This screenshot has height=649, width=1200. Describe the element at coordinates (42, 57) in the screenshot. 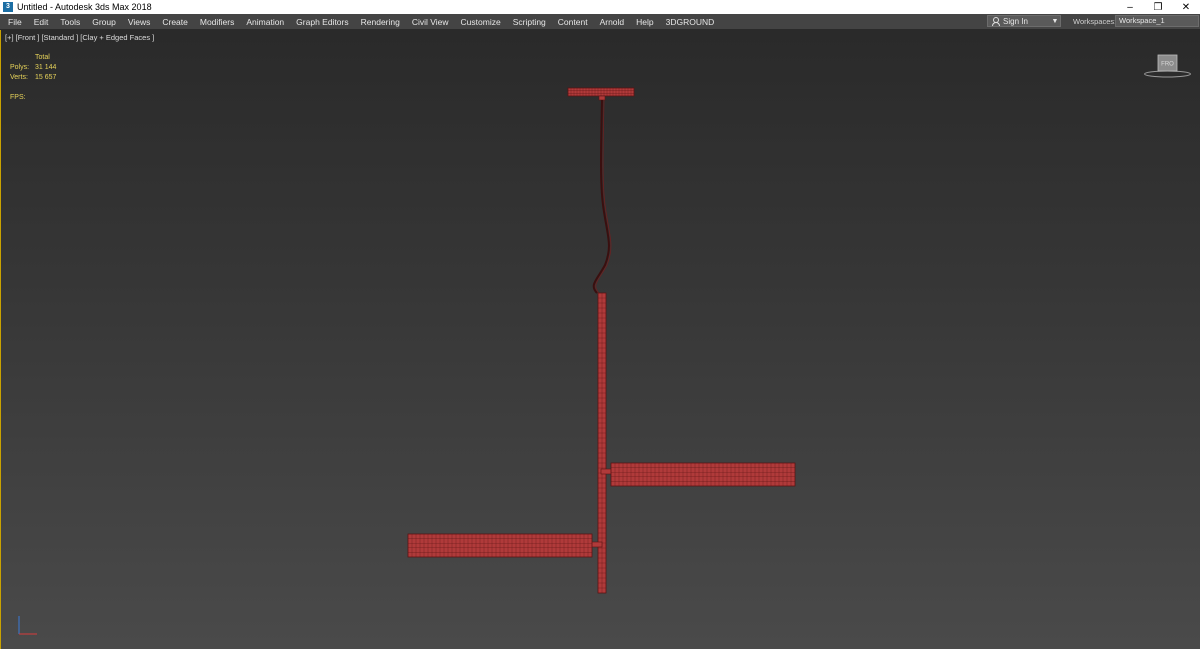

I see `stats-total-label: Total` at that location.